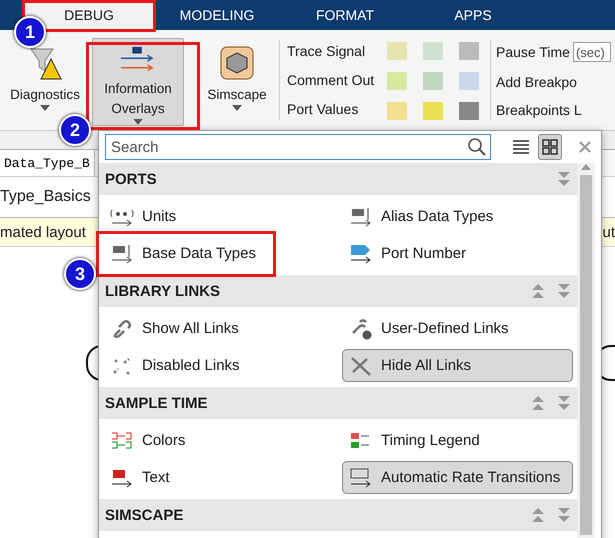  Describe the element at coordinates (533, 52) in the screenshot. I see `pause-time-label: Pause Time` at that location.